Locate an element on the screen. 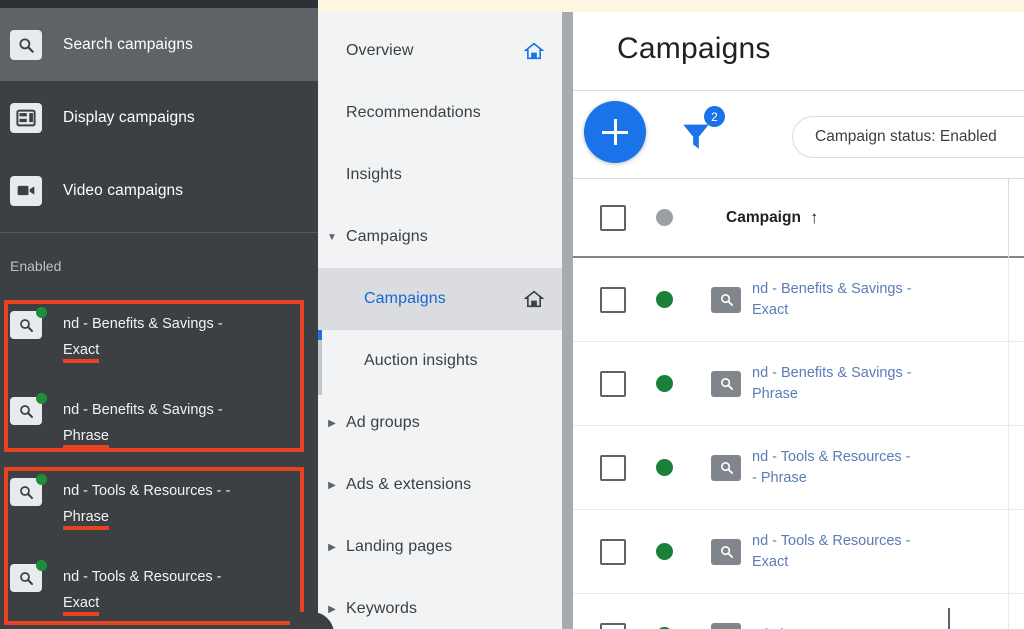 Image resolution: width=1024 pixels, height=629 pixels. column-header-label: Campaign is located at coordinates (763, 217).